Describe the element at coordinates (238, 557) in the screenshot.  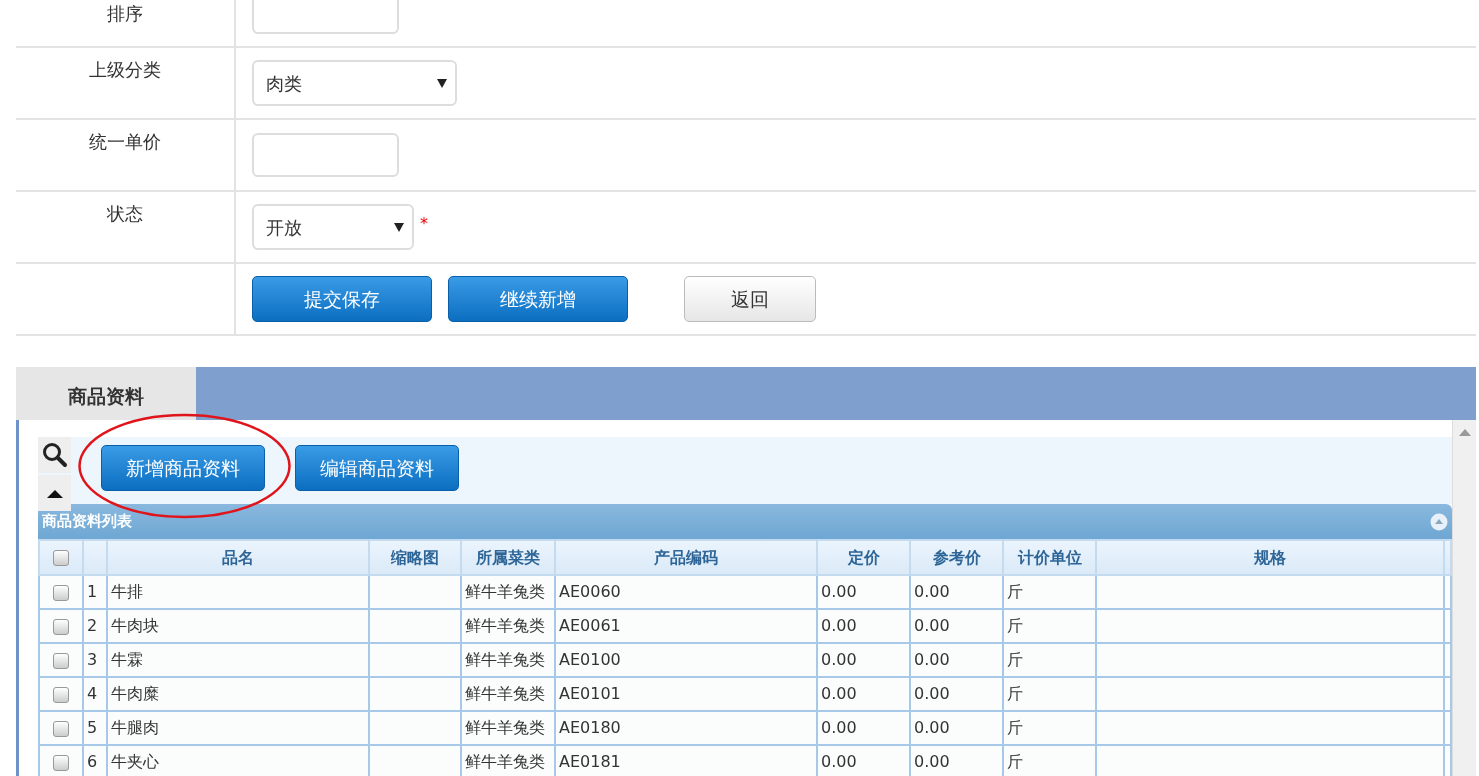
I see `column-header: 品名` at that location.